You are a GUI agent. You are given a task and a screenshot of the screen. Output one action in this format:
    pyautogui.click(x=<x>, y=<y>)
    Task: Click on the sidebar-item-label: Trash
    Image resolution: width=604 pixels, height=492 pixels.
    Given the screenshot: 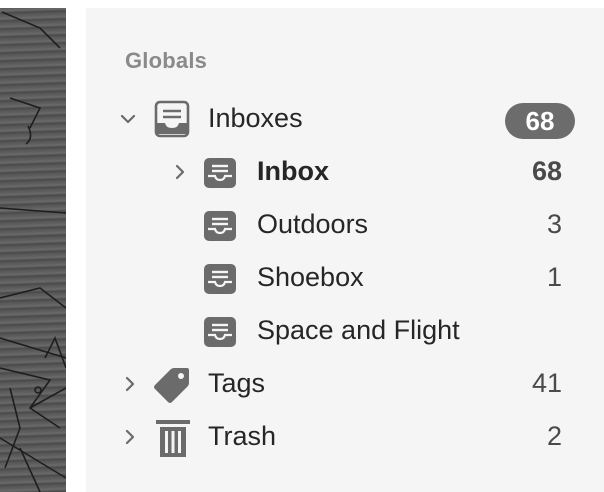 What is the action you would take?
    pyautogui.click(x=242, y=436)
    